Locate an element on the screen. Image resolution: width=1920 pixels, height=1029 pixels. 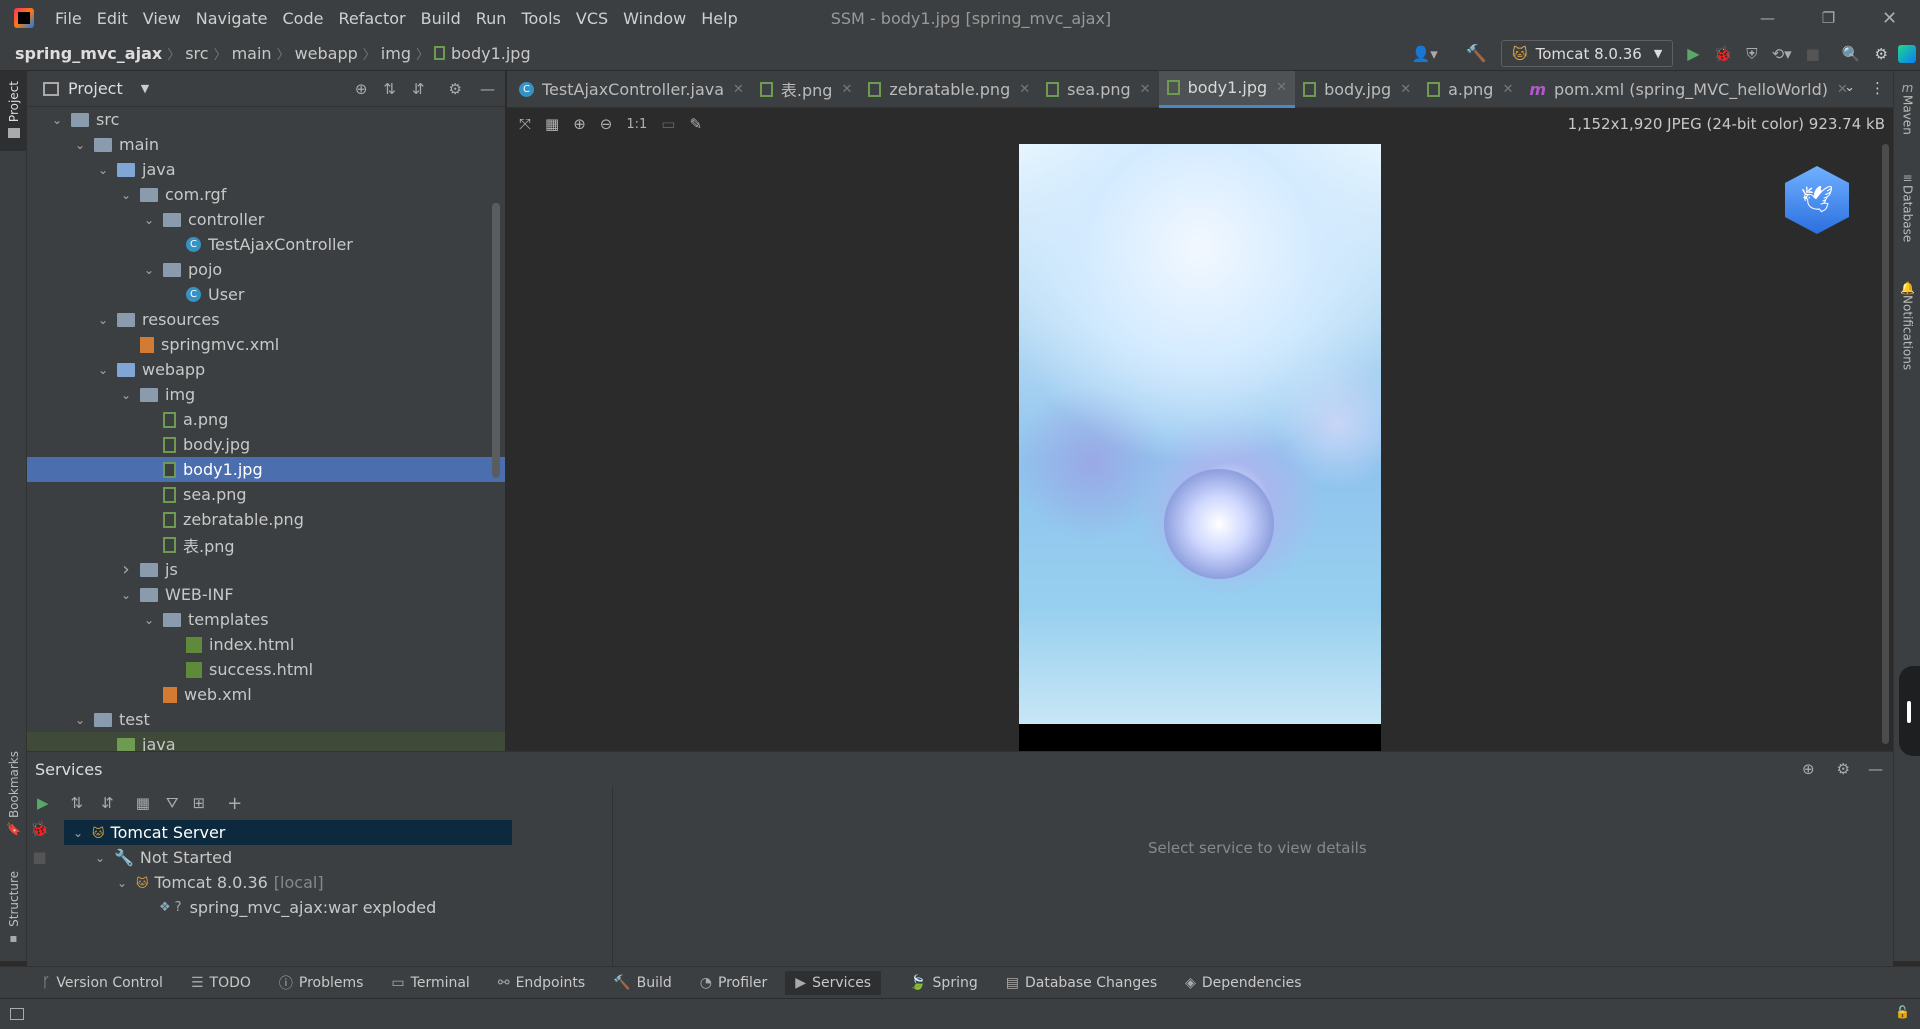
stop-icon: ■ is located at coordinates (1813, 54).